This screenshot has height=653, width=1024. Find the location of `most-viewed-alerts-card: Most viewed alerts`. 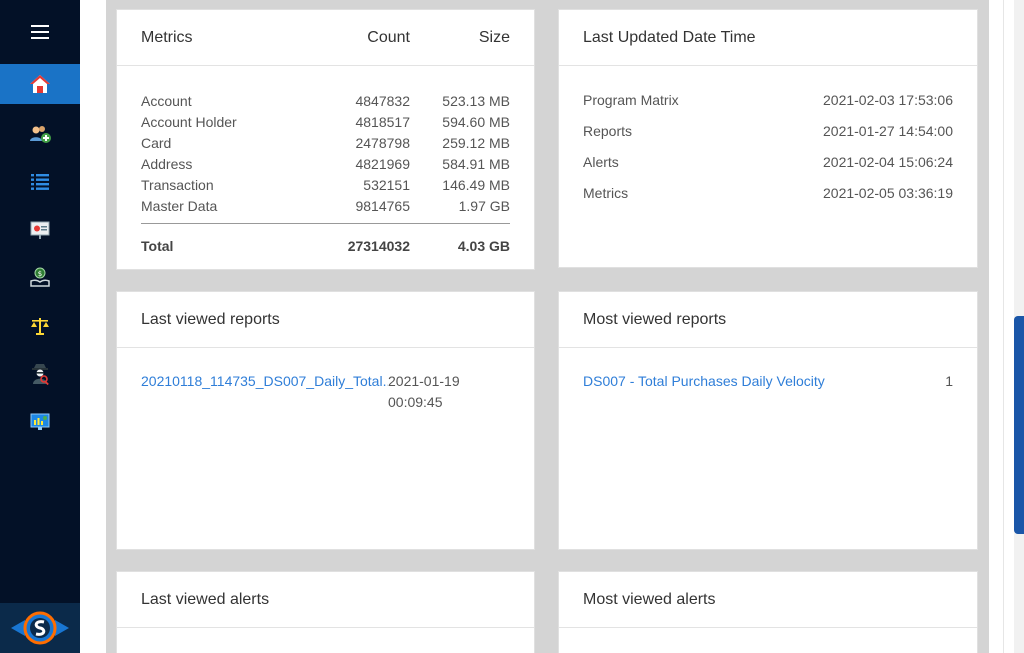

most-viewed-alerts-card: Most viewed alerts is located at coordinates (768, 612).